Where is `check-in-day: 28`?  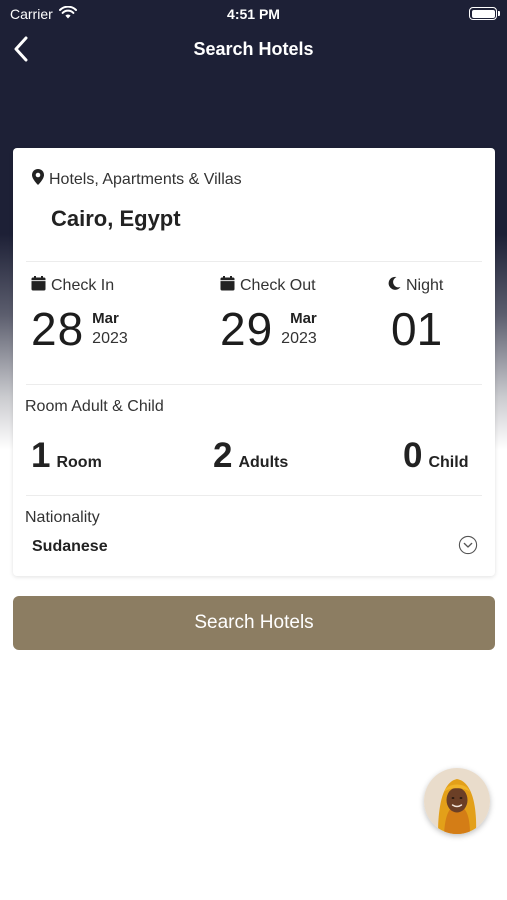
check-in-day: 28 is located at coordinates (58, 329).